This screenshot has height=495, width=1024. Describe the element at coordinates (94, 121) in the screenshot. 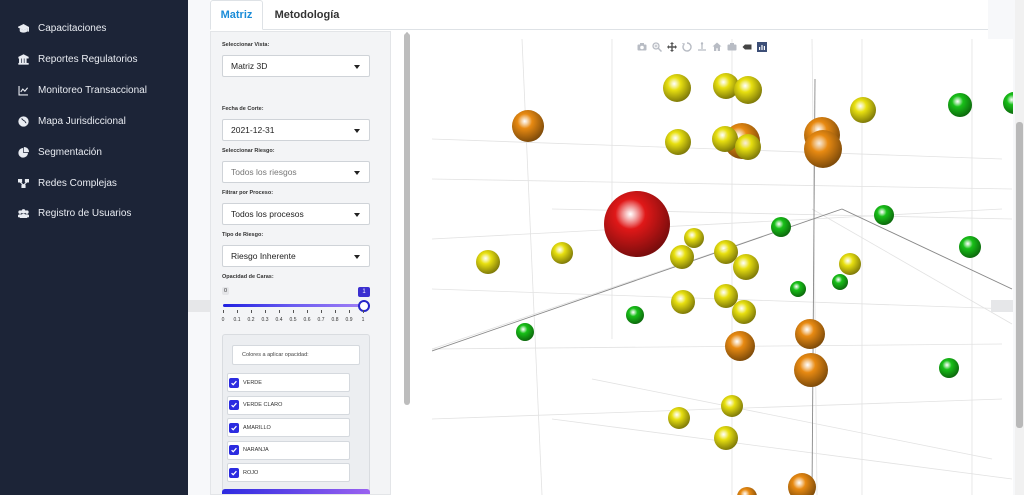

I see `sidebar-item-mapa-jurisdiccional: Mapa Jurisdiccional` at that location.